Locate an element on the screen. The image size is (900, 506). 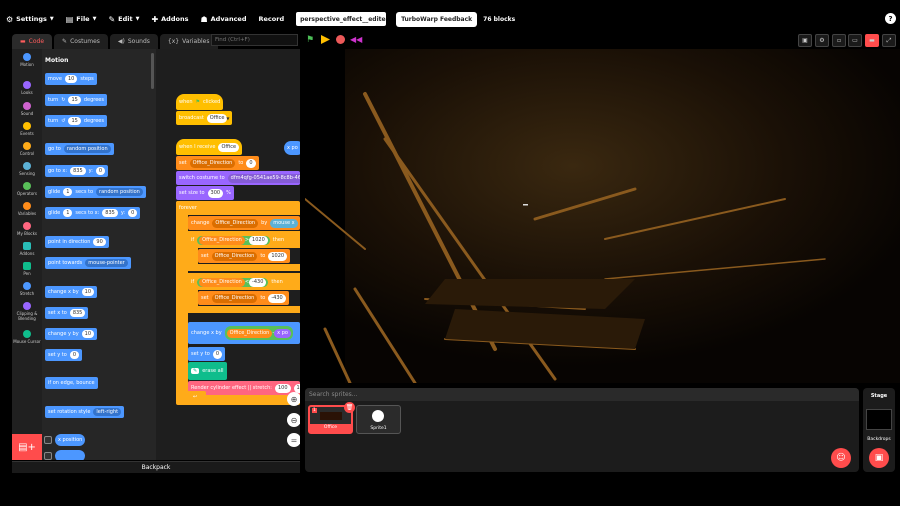
normal-stage-button: ▭ is located at coordinates (855, 40).